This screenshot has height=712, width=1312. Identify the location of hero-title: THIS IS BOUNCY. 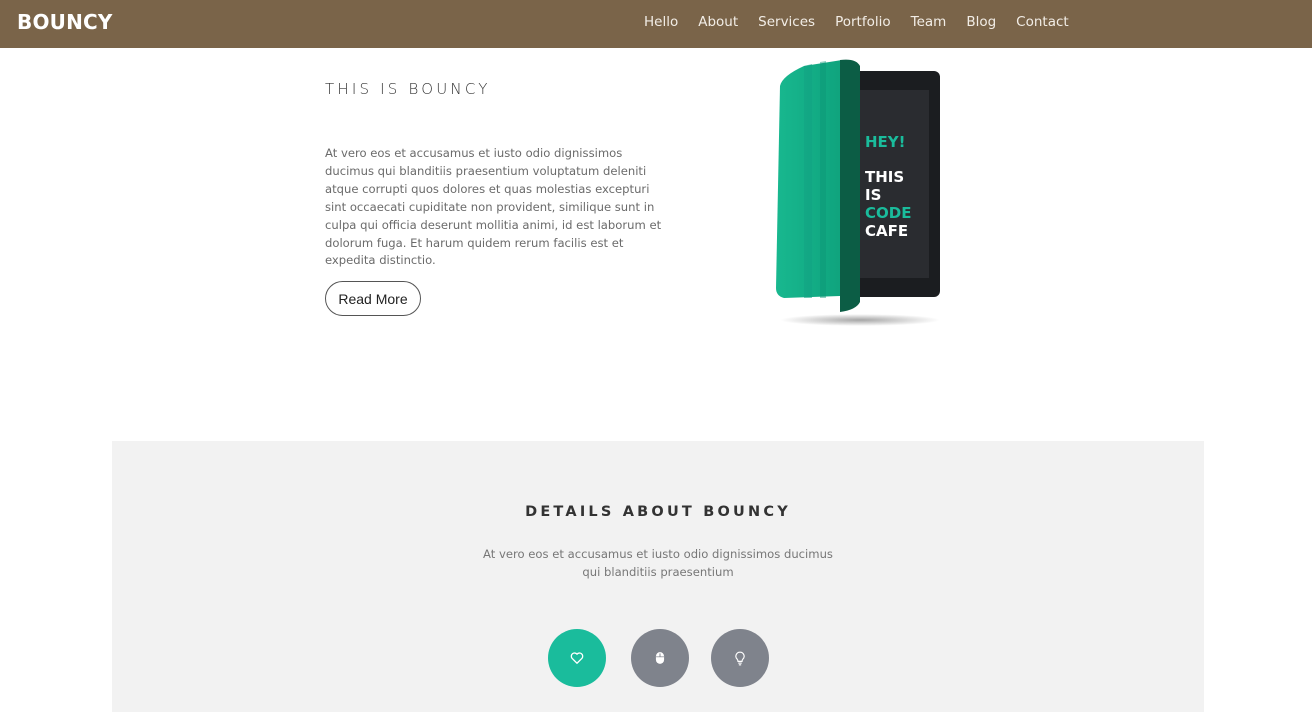
(408, 89).